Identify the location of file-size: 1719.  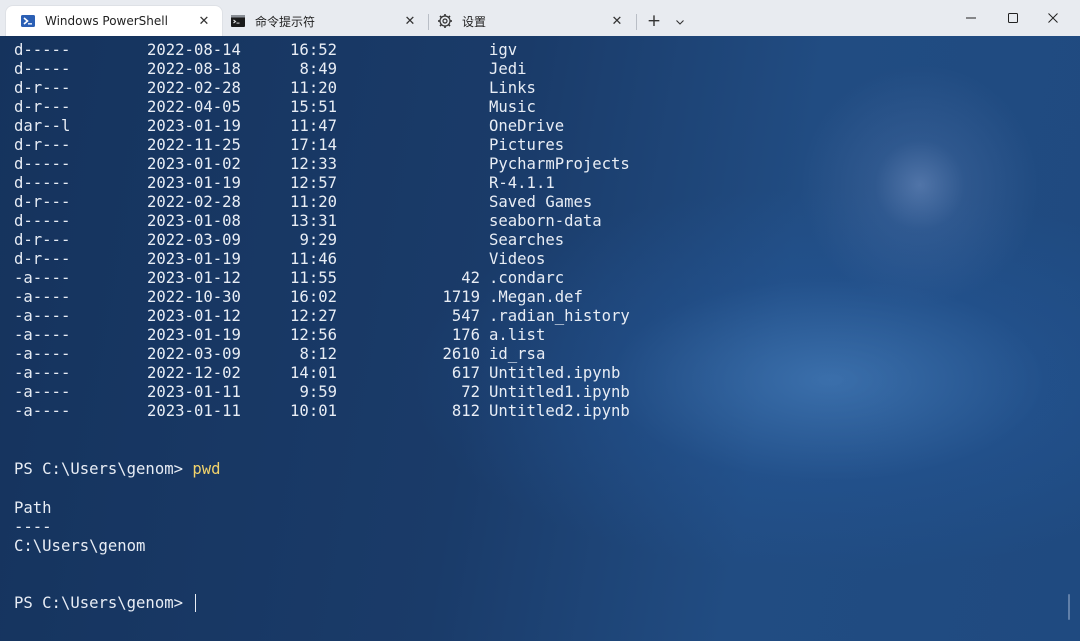
(461, 297).